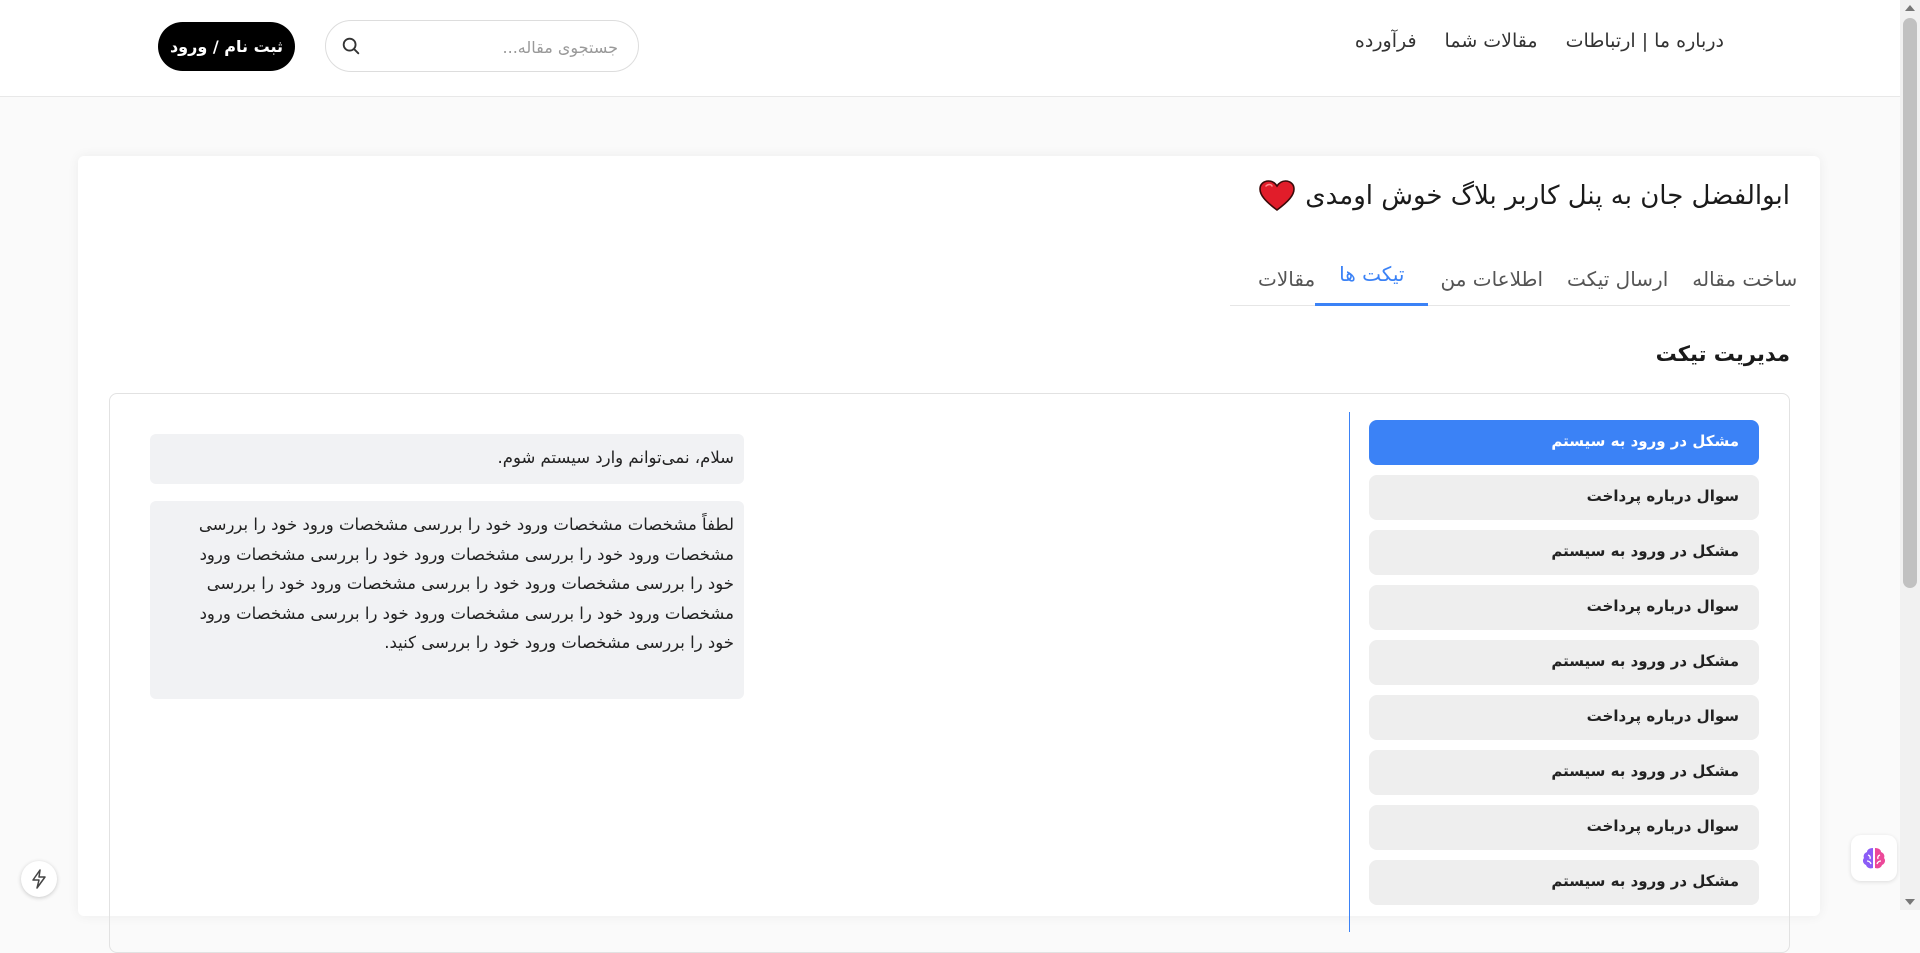 This screenshot has width=1920, height=953. I want to click on welcome-heading: ابوالفضل جان به پنل کاربر بلاگ خوش اومدی, so click(1524, 196).